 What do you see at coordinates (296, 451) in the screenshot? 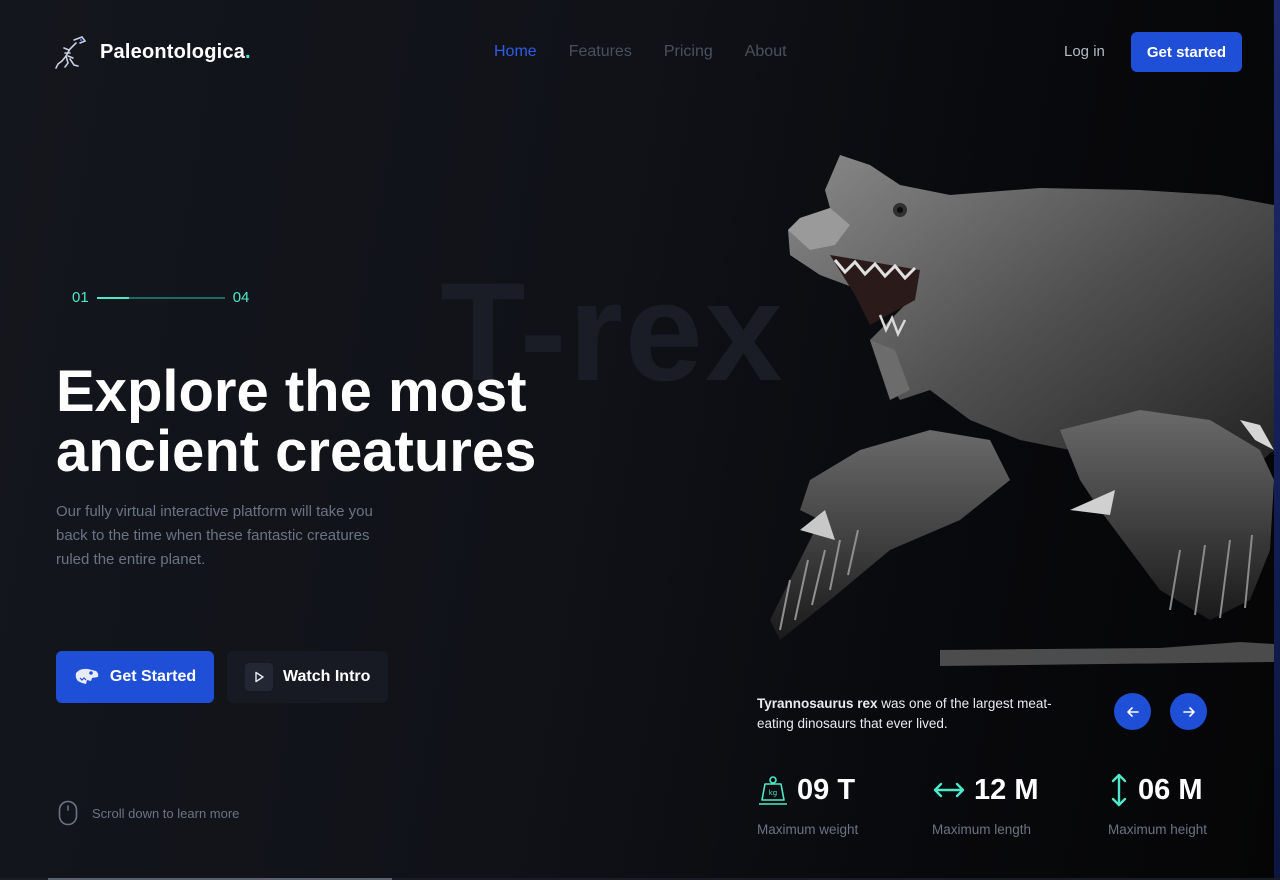
I see `hero-title-line2: ancient creatures` at bounding box center [296, 451].